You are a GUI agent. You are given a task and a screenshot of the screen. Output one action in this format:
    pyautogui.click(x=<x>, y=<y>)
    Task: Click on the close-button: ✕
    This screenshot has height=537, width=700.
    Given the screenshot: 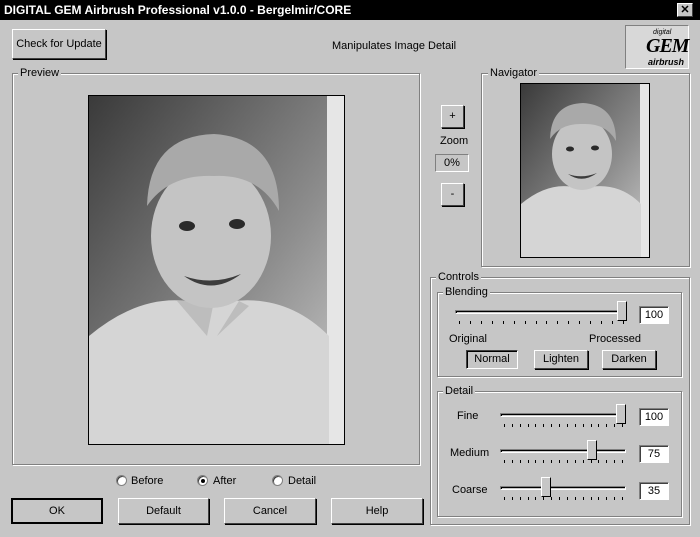 What is the action you would take?
    pyautogui.click(x=685, y=10)
    